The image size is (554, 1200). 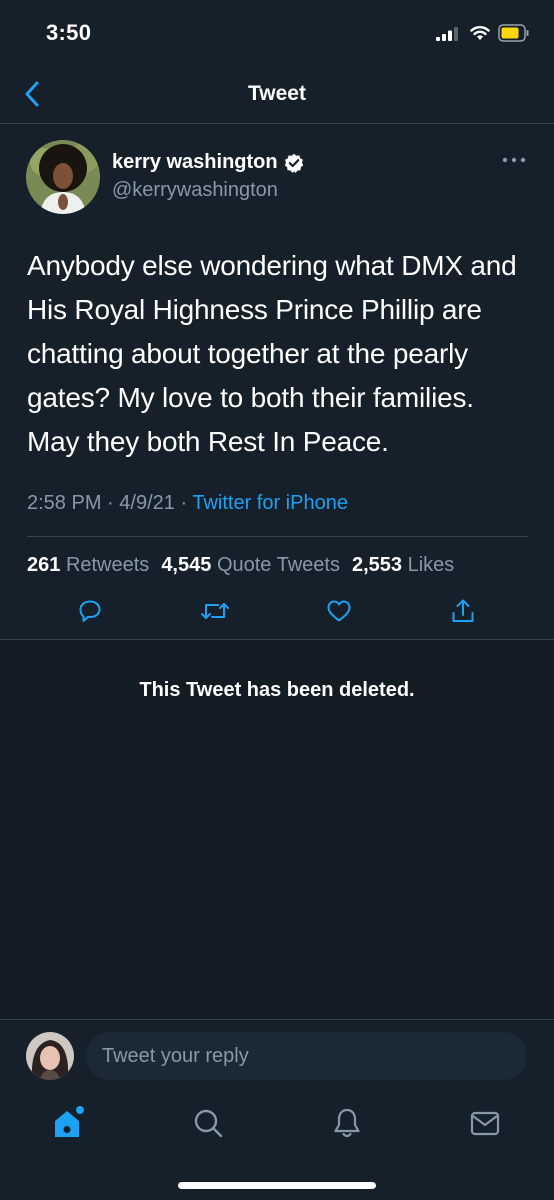 What do you see at coordinates (270, 503) in the screenshot?
I see `tweet-source-link: Twitter for iPhone` at bounding box center [270, 503].